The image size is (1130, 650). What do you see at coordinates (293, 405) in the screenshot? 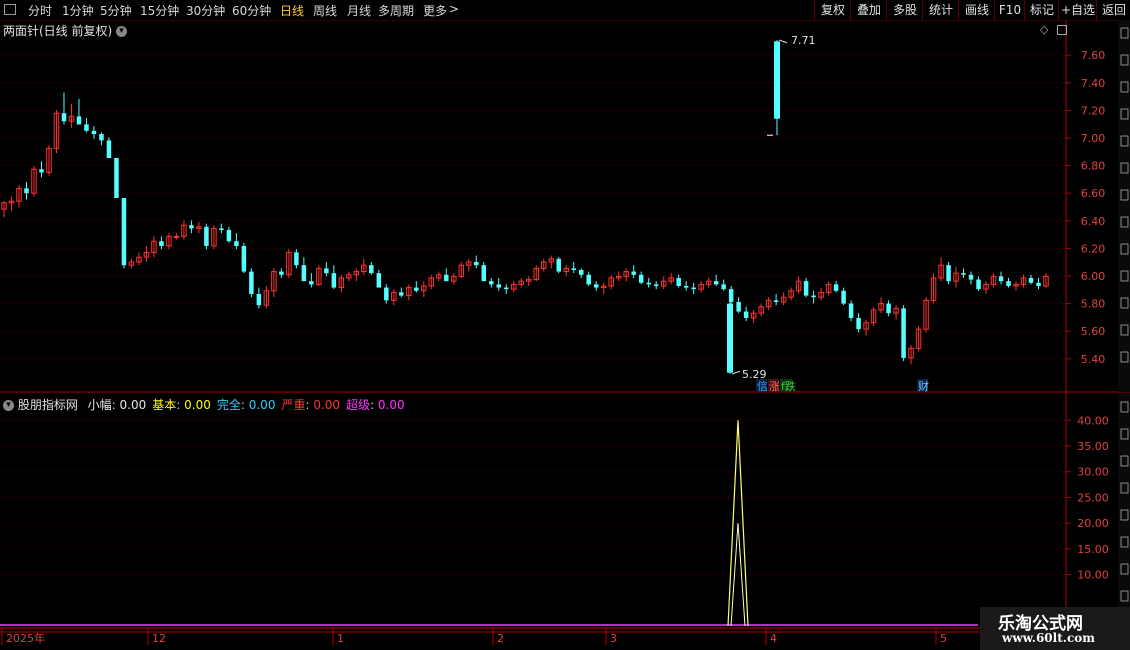
I see `indicator-item-label: 严重` at bounding box center [293, 405].